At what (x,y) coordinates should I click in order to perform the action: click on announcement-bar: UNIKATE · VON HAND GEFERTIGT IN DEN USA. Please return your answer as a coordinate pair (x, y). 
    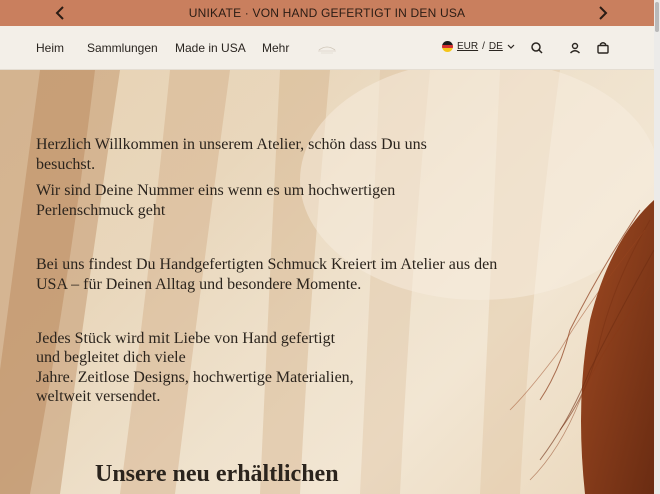
    Looking at the image, I should click on (327, 13).